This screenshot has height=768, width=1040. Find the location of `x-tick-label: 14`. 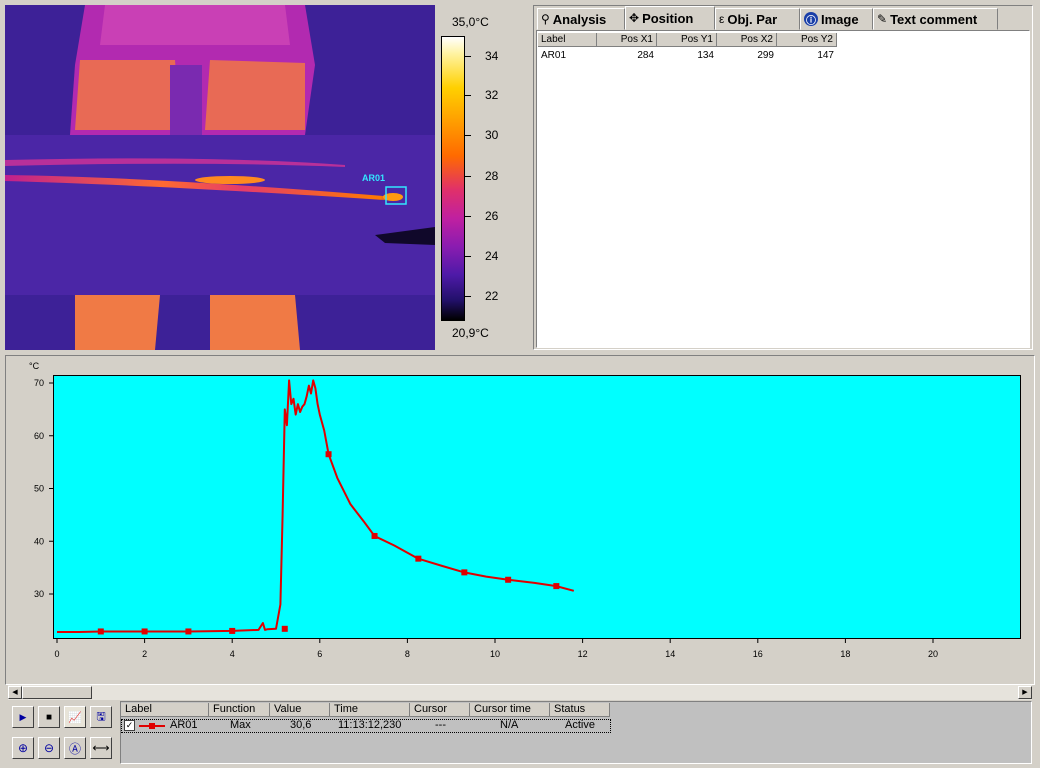

x-tick-label: 14 is located at coordinates (670, 654).